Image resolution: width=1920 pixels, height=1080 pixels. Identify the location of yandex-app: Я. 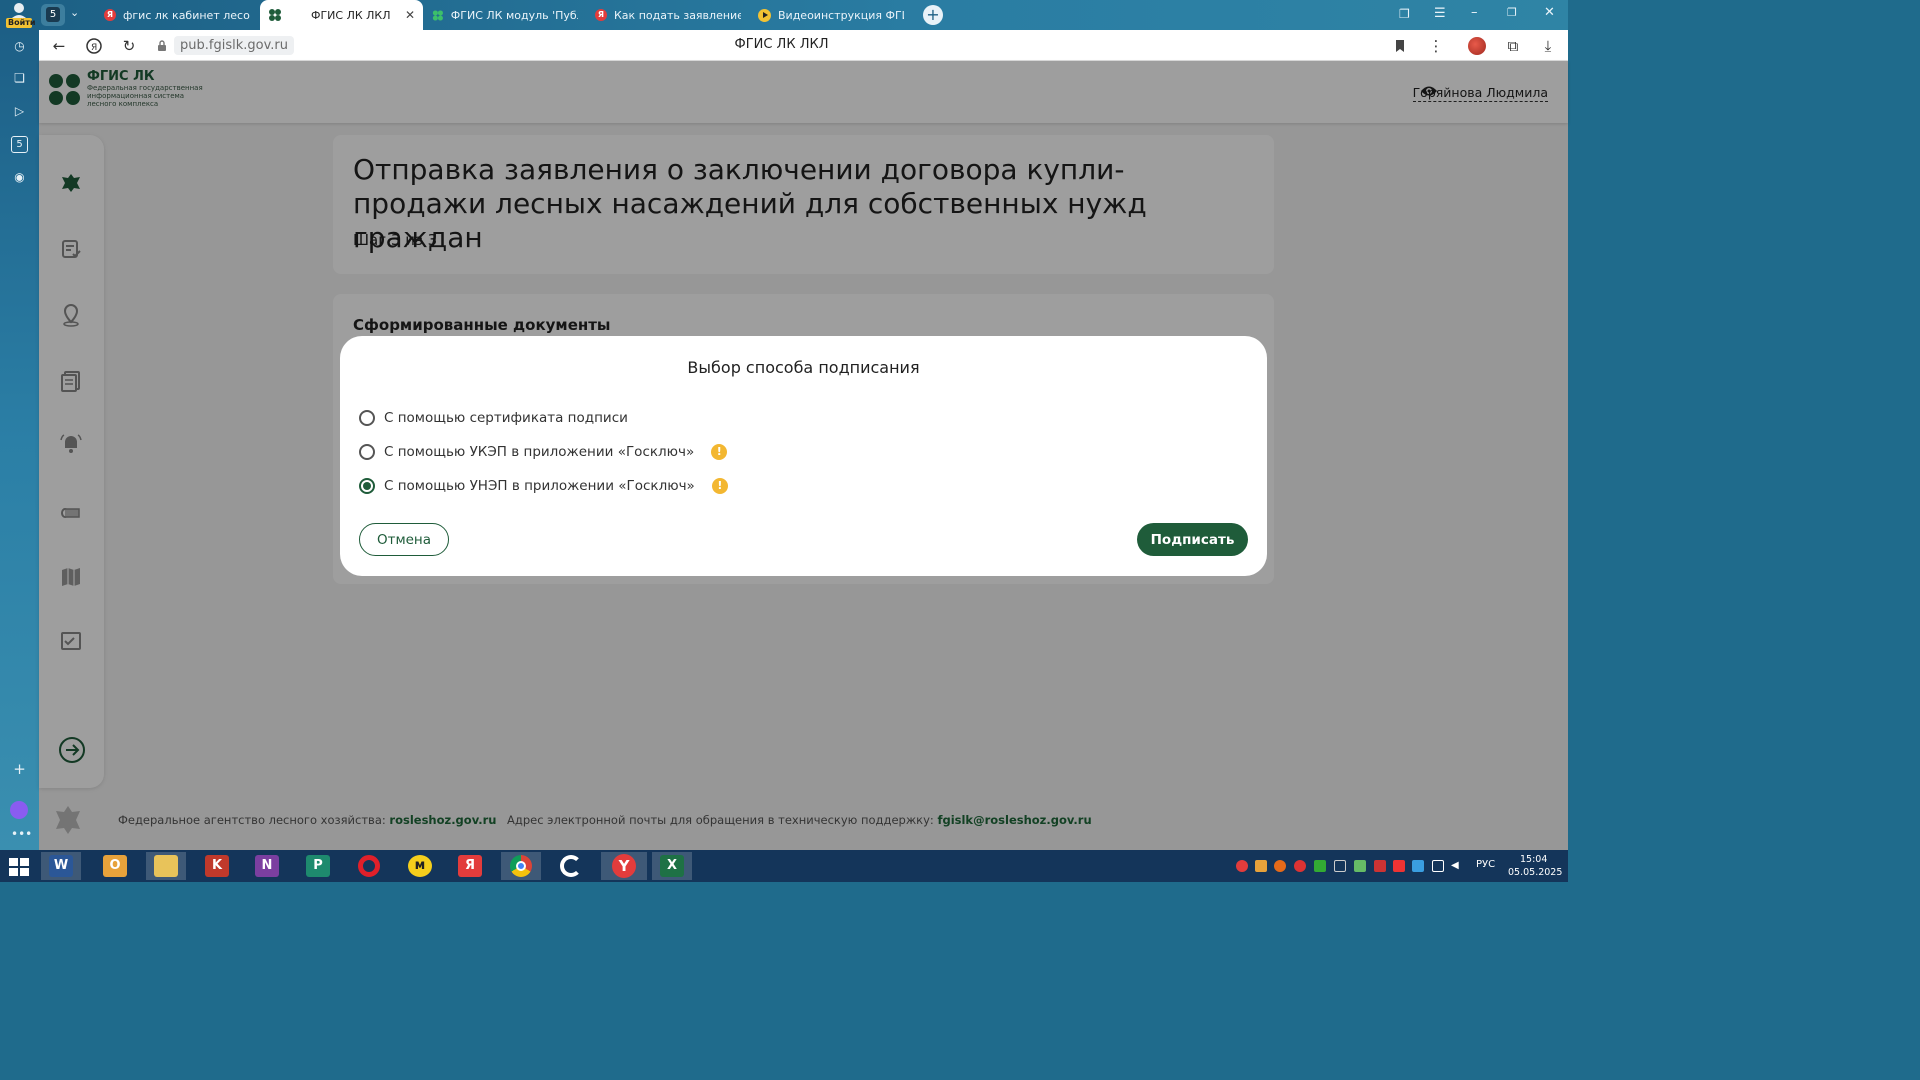
(470, 866).